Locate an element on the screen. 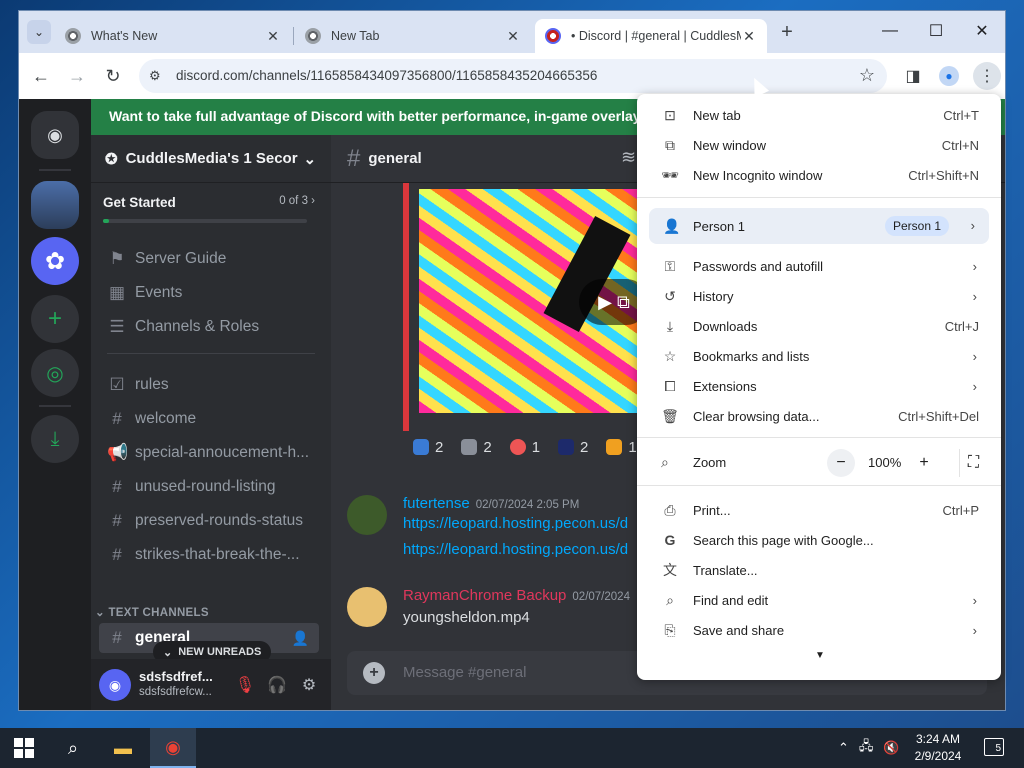 This screenshot has height=768, width=1024. plus-icon: + is located at coordinates (374, 672).